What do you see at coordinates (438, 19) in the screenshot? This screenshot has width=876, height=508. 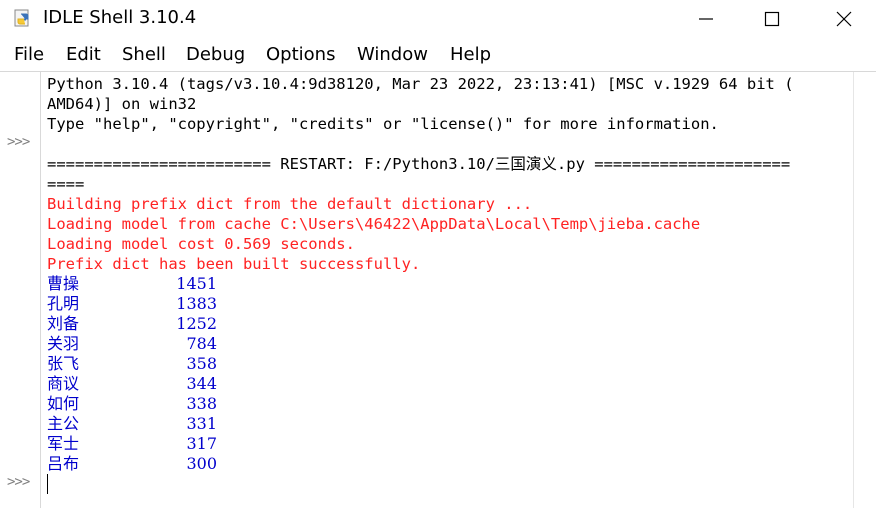 I see `title-bar: IDLE Shell 3.10.4` at bounding box center [438, 19].